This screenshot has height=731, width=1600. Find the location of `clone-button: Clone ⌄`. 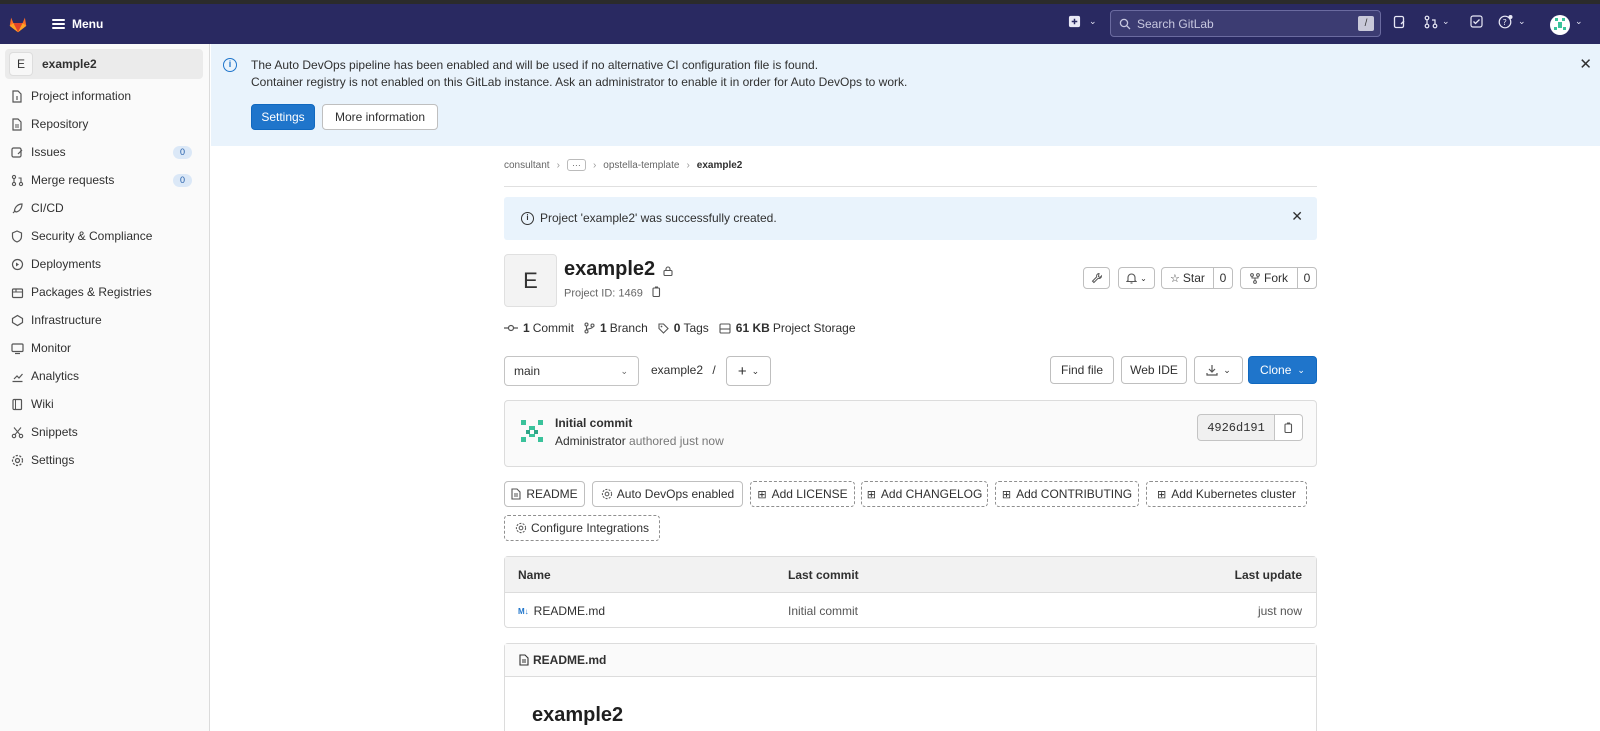

clone-button: Clone ⌄ is located at coordinates (1282, 370).